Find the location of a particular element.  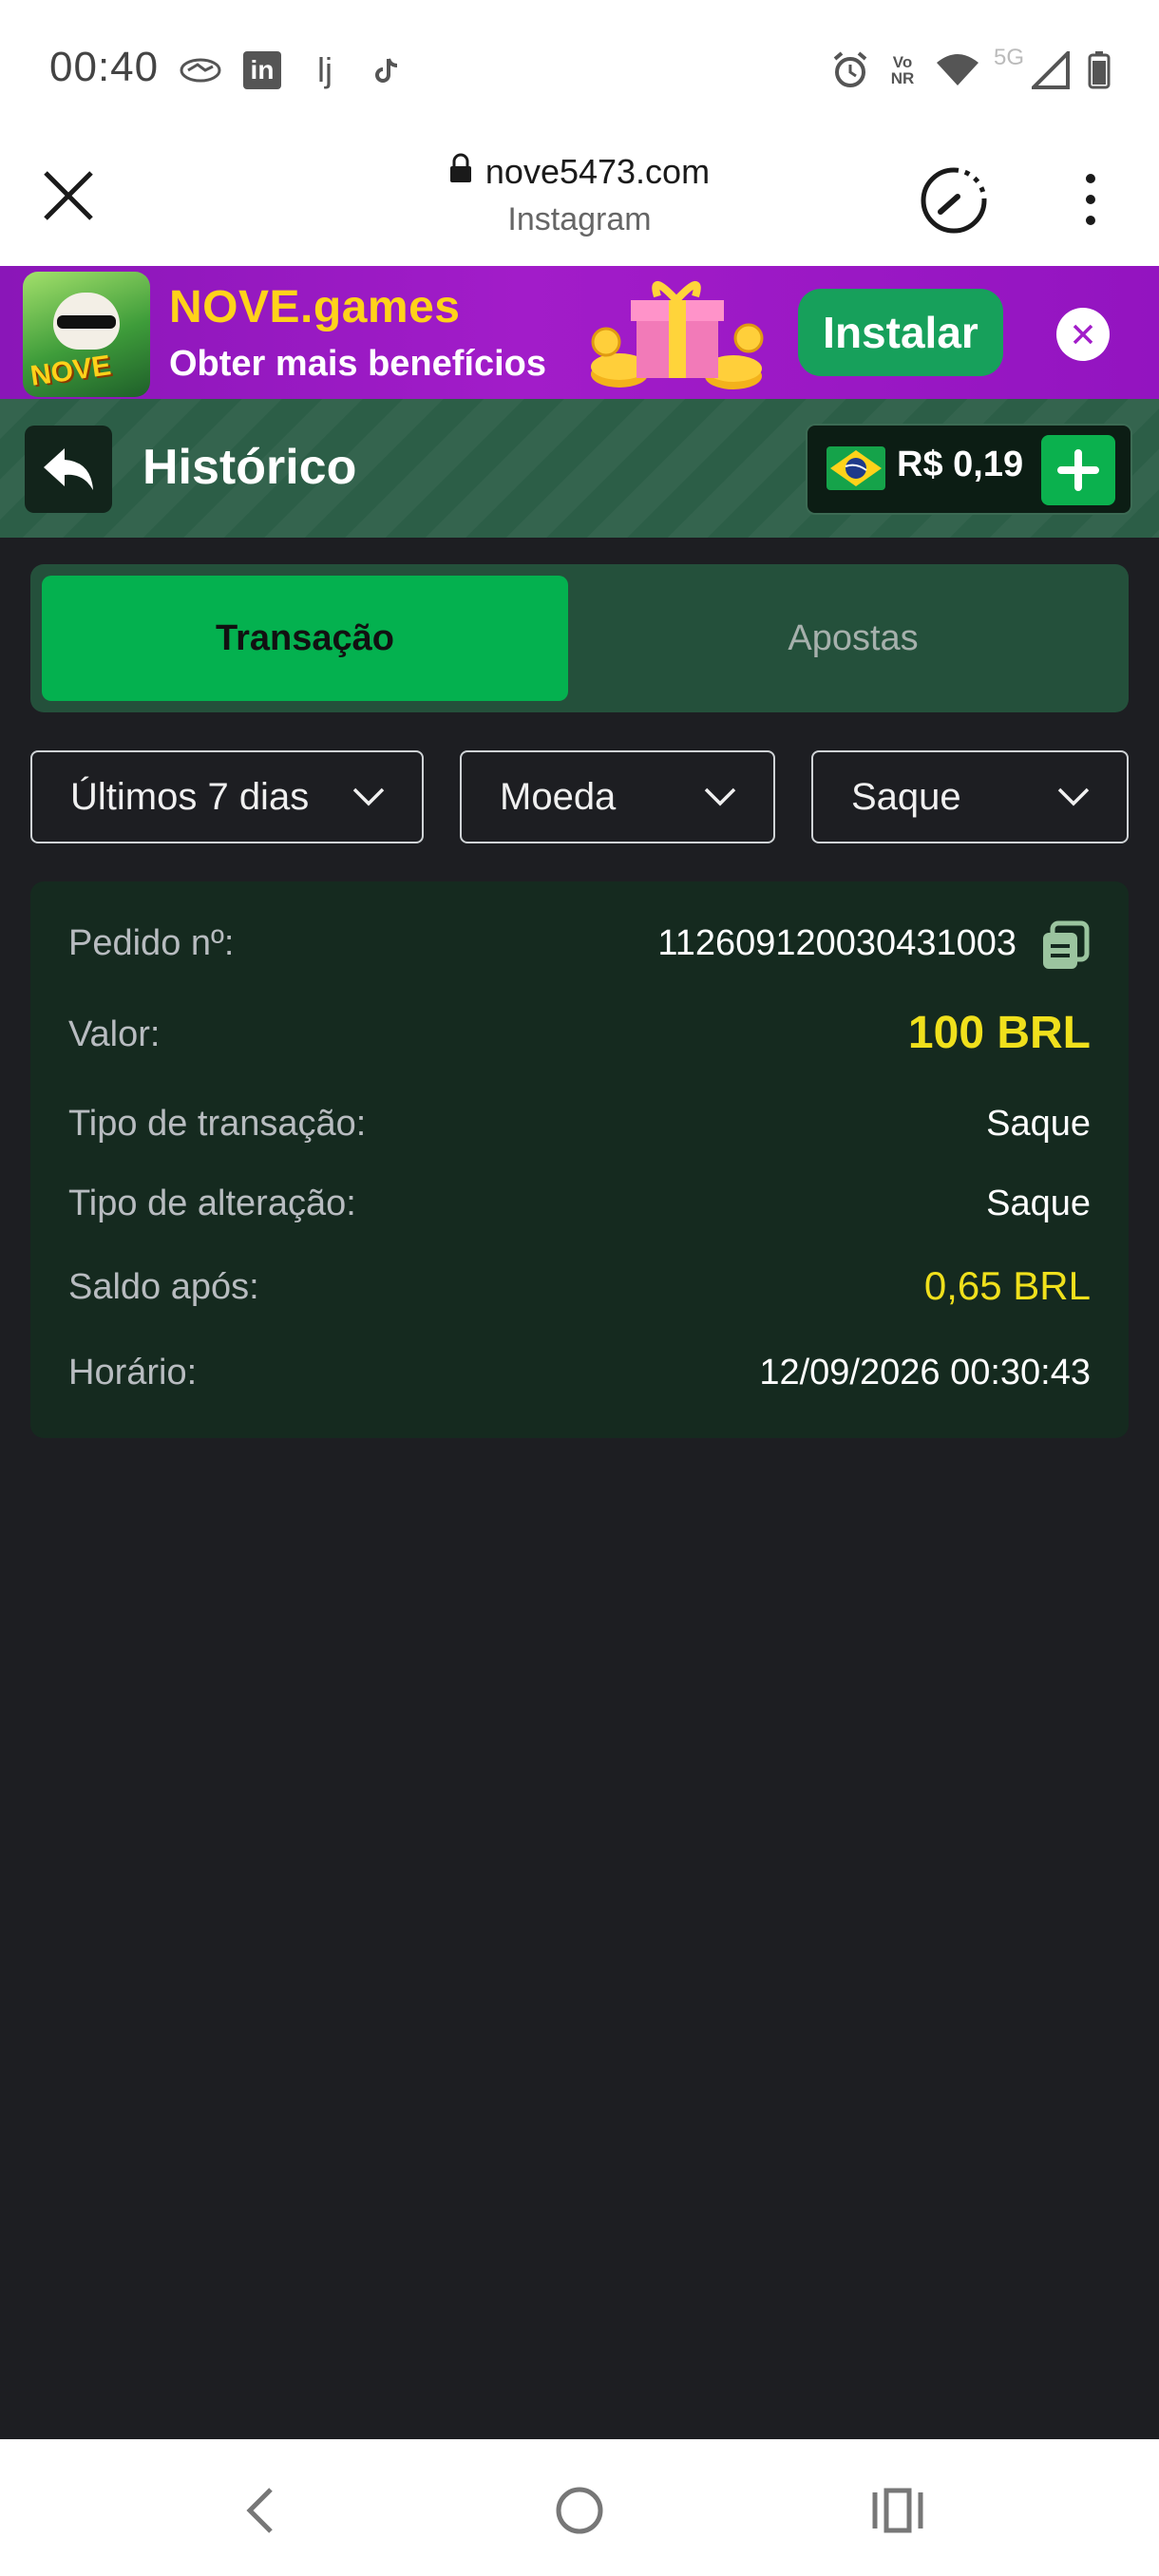

page-title: Histórico is located at coordinates (249, 467).